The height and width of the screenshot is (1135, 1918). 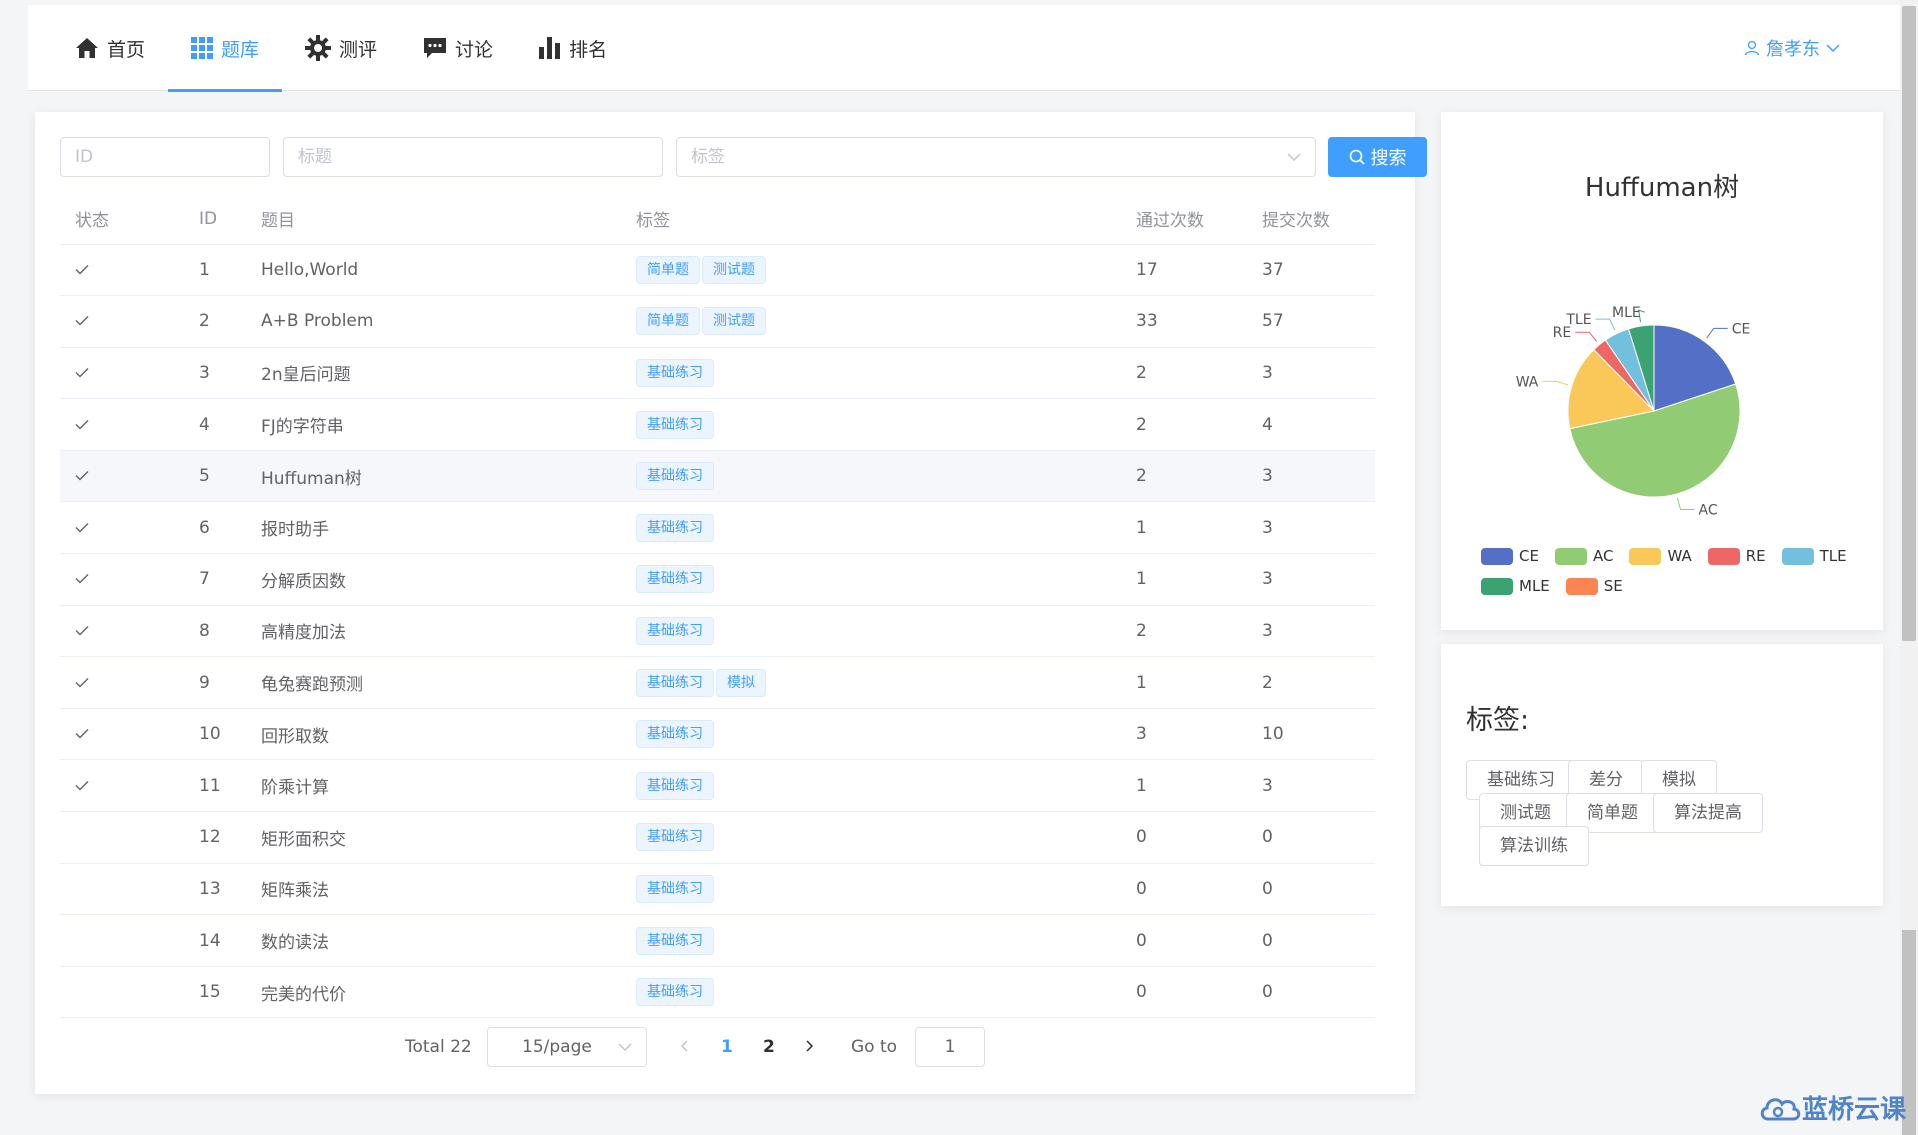 I want to click on table-row: 5 Huffuman树 基础练习 2 3, so click(x=717, y=476).